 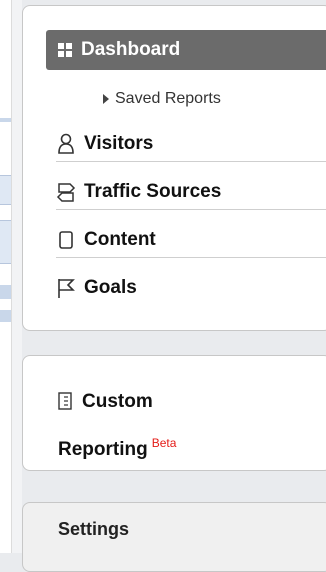 I want to click on custom-reporting-line2: Reporting, so click(x=103, y=449).